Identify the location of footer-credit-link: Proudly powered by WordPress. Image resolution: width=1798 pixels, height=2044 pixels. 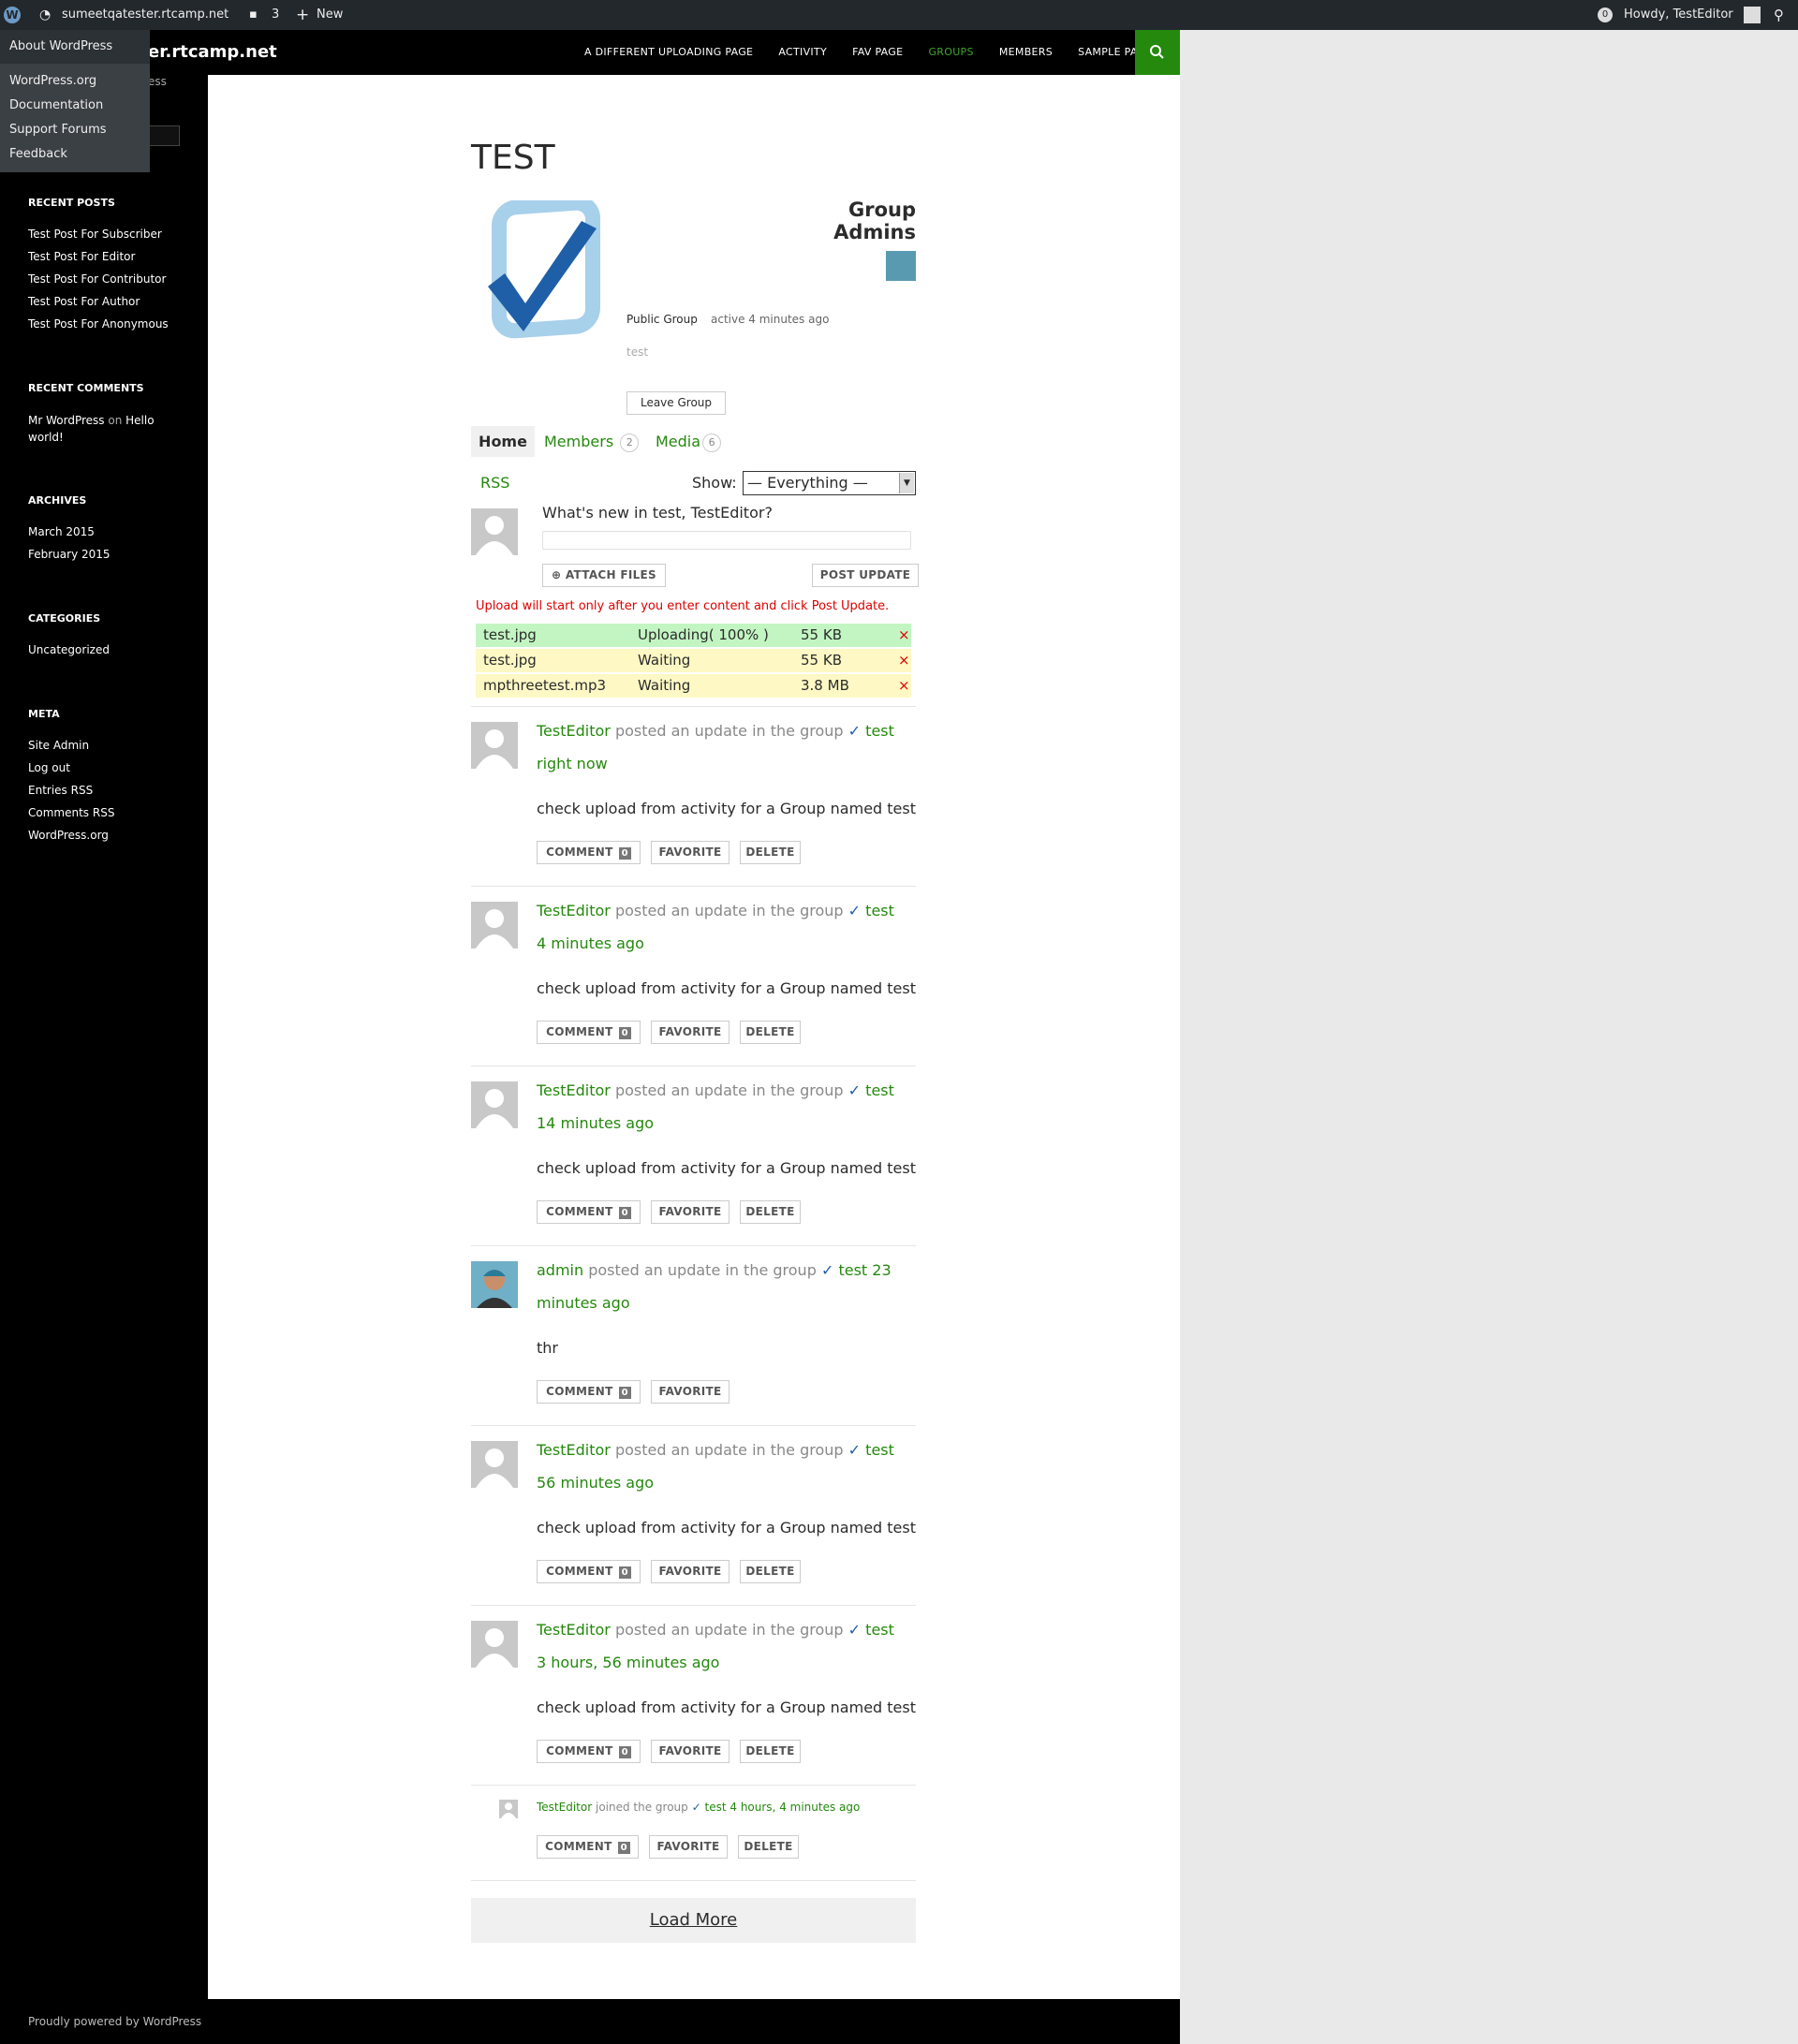
(114, 2021).